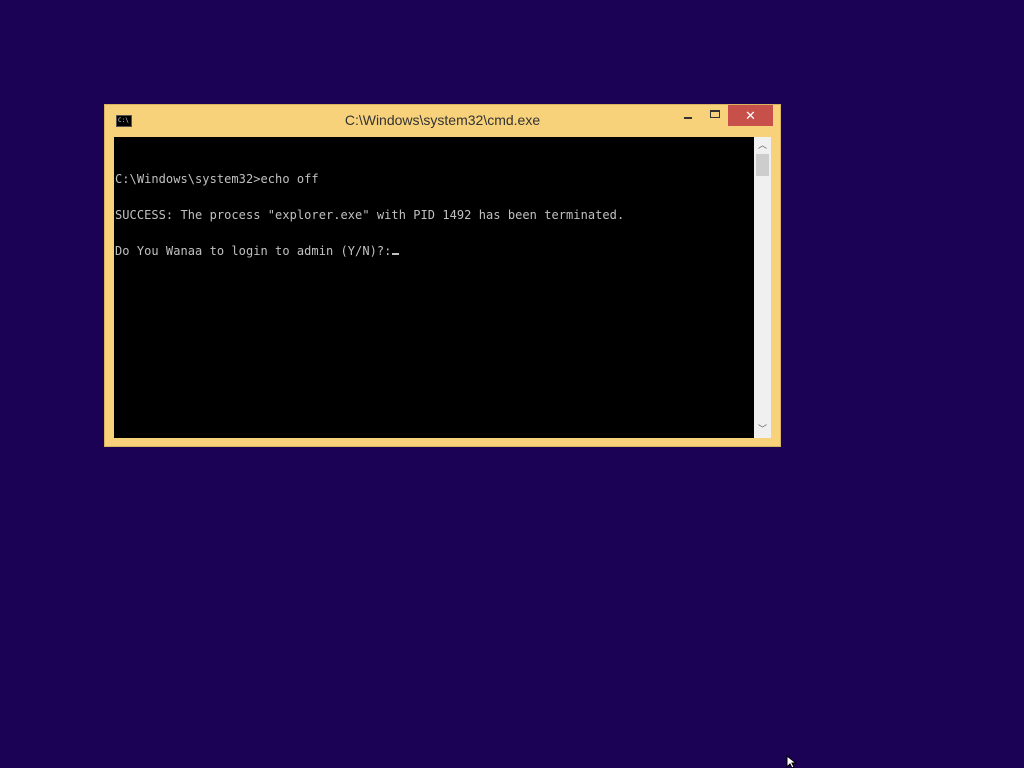  I want to click on maximize-button, so click(715, 115).